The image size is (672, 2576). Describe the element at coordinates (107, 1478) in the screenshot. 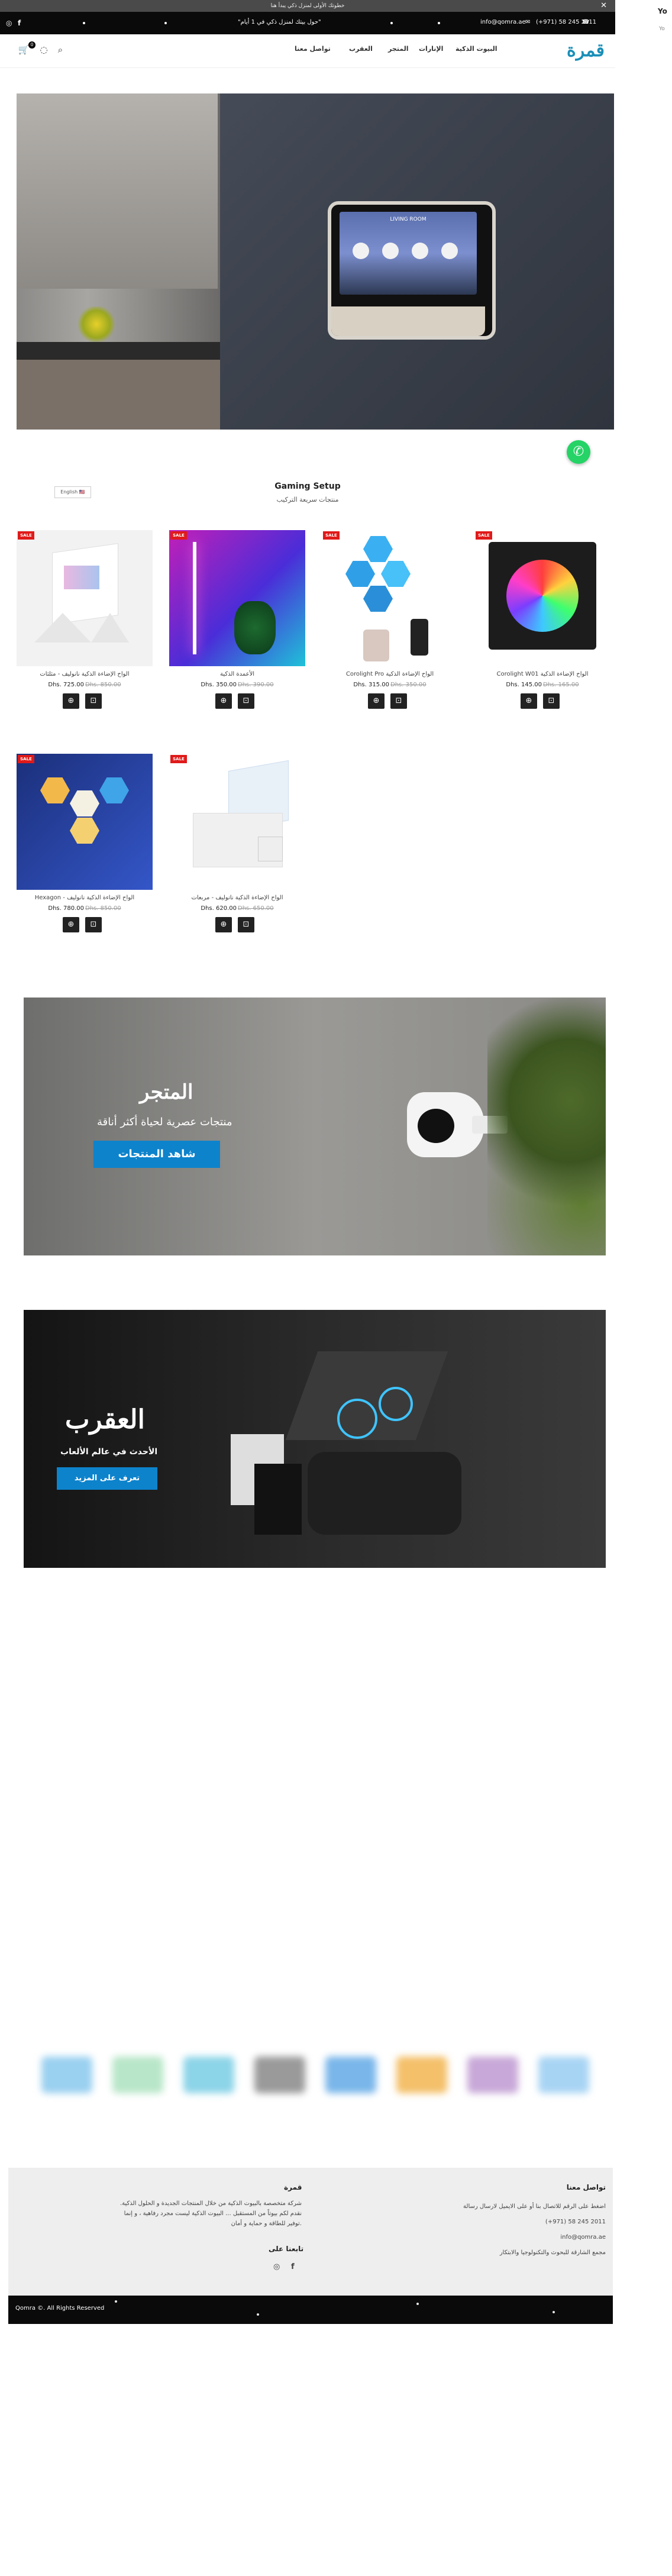

I see `learn-more-button: تعرف على المزيد` at that location.